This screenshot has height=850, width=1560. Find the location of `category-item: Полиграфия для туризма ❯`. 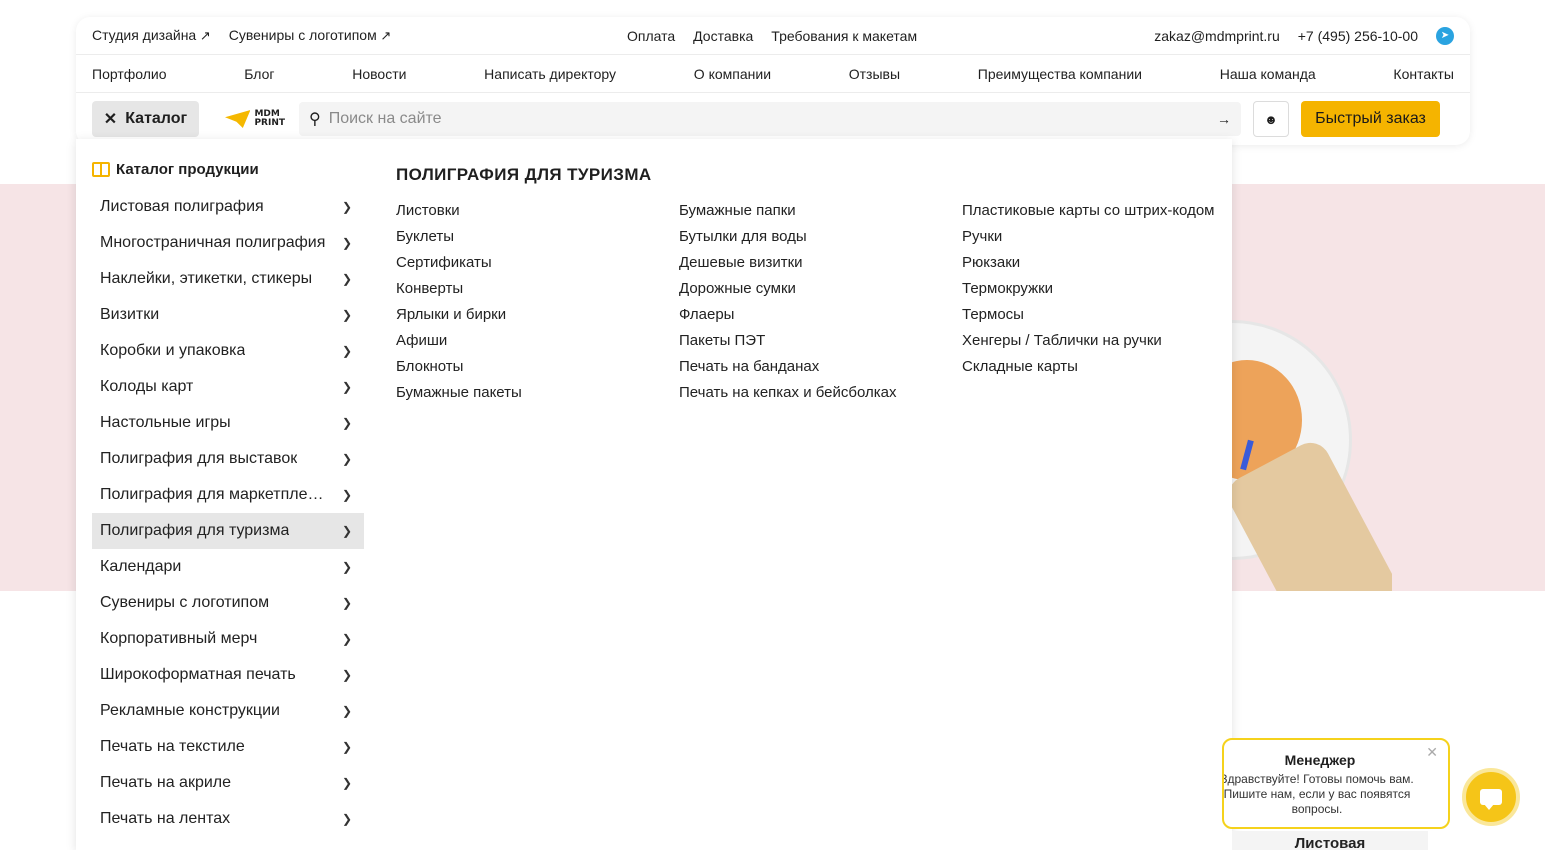

category-item: Полиграфия для туризма ❯ is located at coordinates (228, 531).